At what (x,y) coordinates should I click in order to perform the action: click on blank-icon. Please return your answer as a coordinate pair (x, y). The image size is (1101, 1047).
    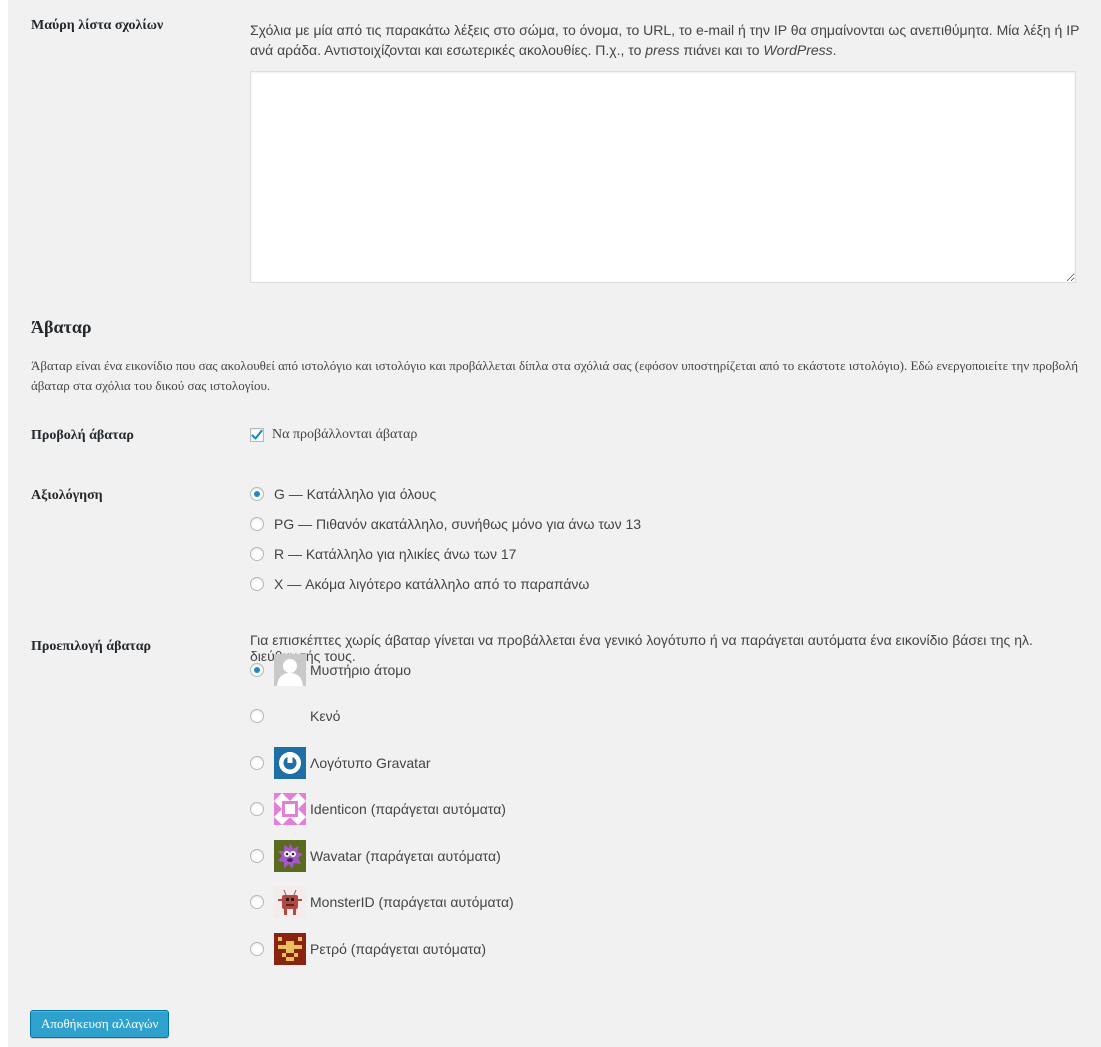
    Looking at the image, I should click on (290, 716).